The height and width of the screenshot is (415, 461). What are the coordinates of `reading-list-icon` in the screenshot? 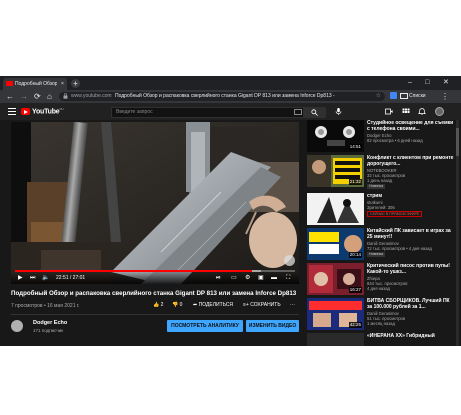 It's located at (404, 95).